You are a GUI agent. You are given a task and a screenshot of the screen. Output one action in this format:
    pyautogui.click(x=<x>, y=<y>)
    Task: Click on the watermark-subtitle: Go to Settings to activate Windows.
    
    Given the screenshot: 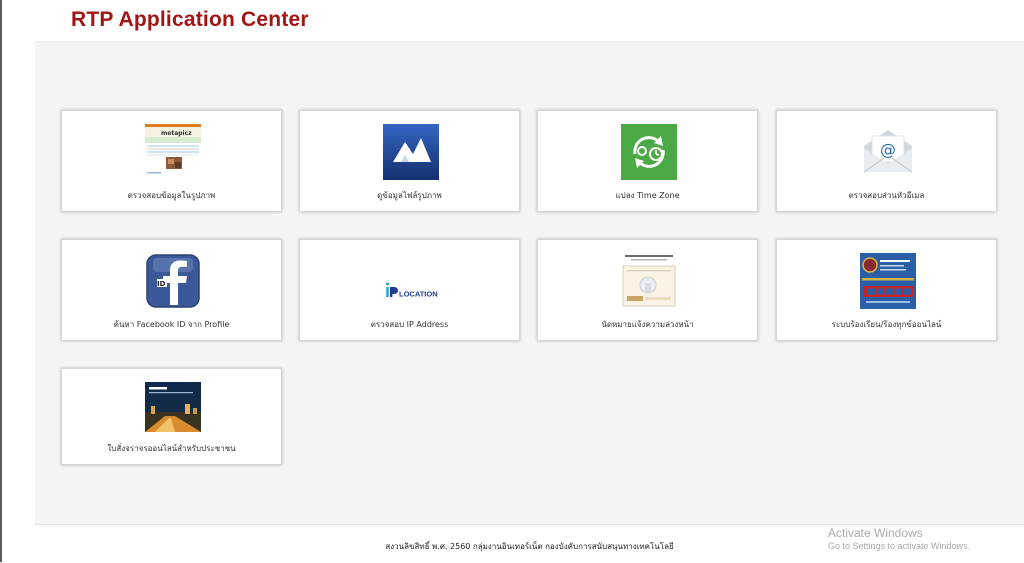 What is the action you would take?
    pyautogui.click(x=899, y=546)
    